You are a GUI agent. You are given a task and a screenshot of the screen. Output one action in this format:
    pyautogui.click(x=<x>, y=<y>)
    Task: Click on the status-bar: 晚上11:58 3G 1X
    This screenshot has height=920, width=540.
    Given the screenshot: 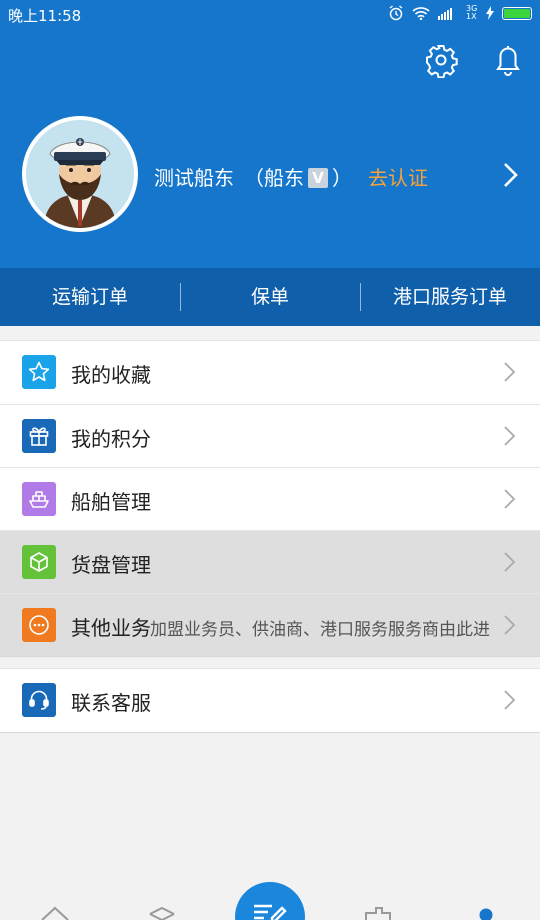 What is the action you would take?
    pyautogui.click(x=270, y=14)
    